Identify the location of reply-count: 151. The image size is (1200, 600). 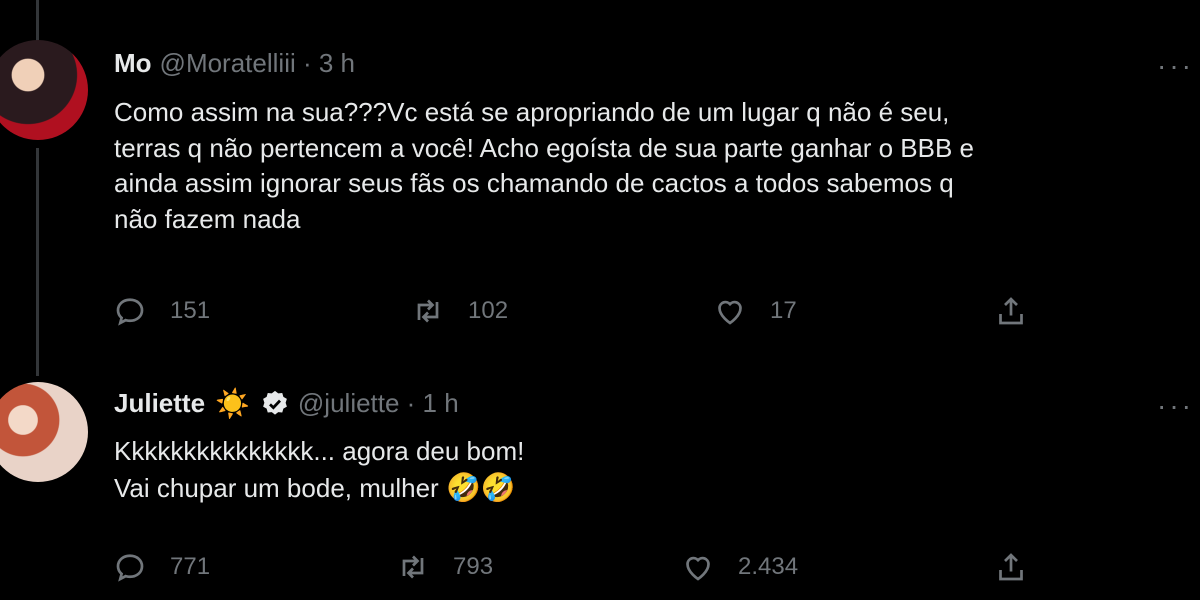
(190, 310).